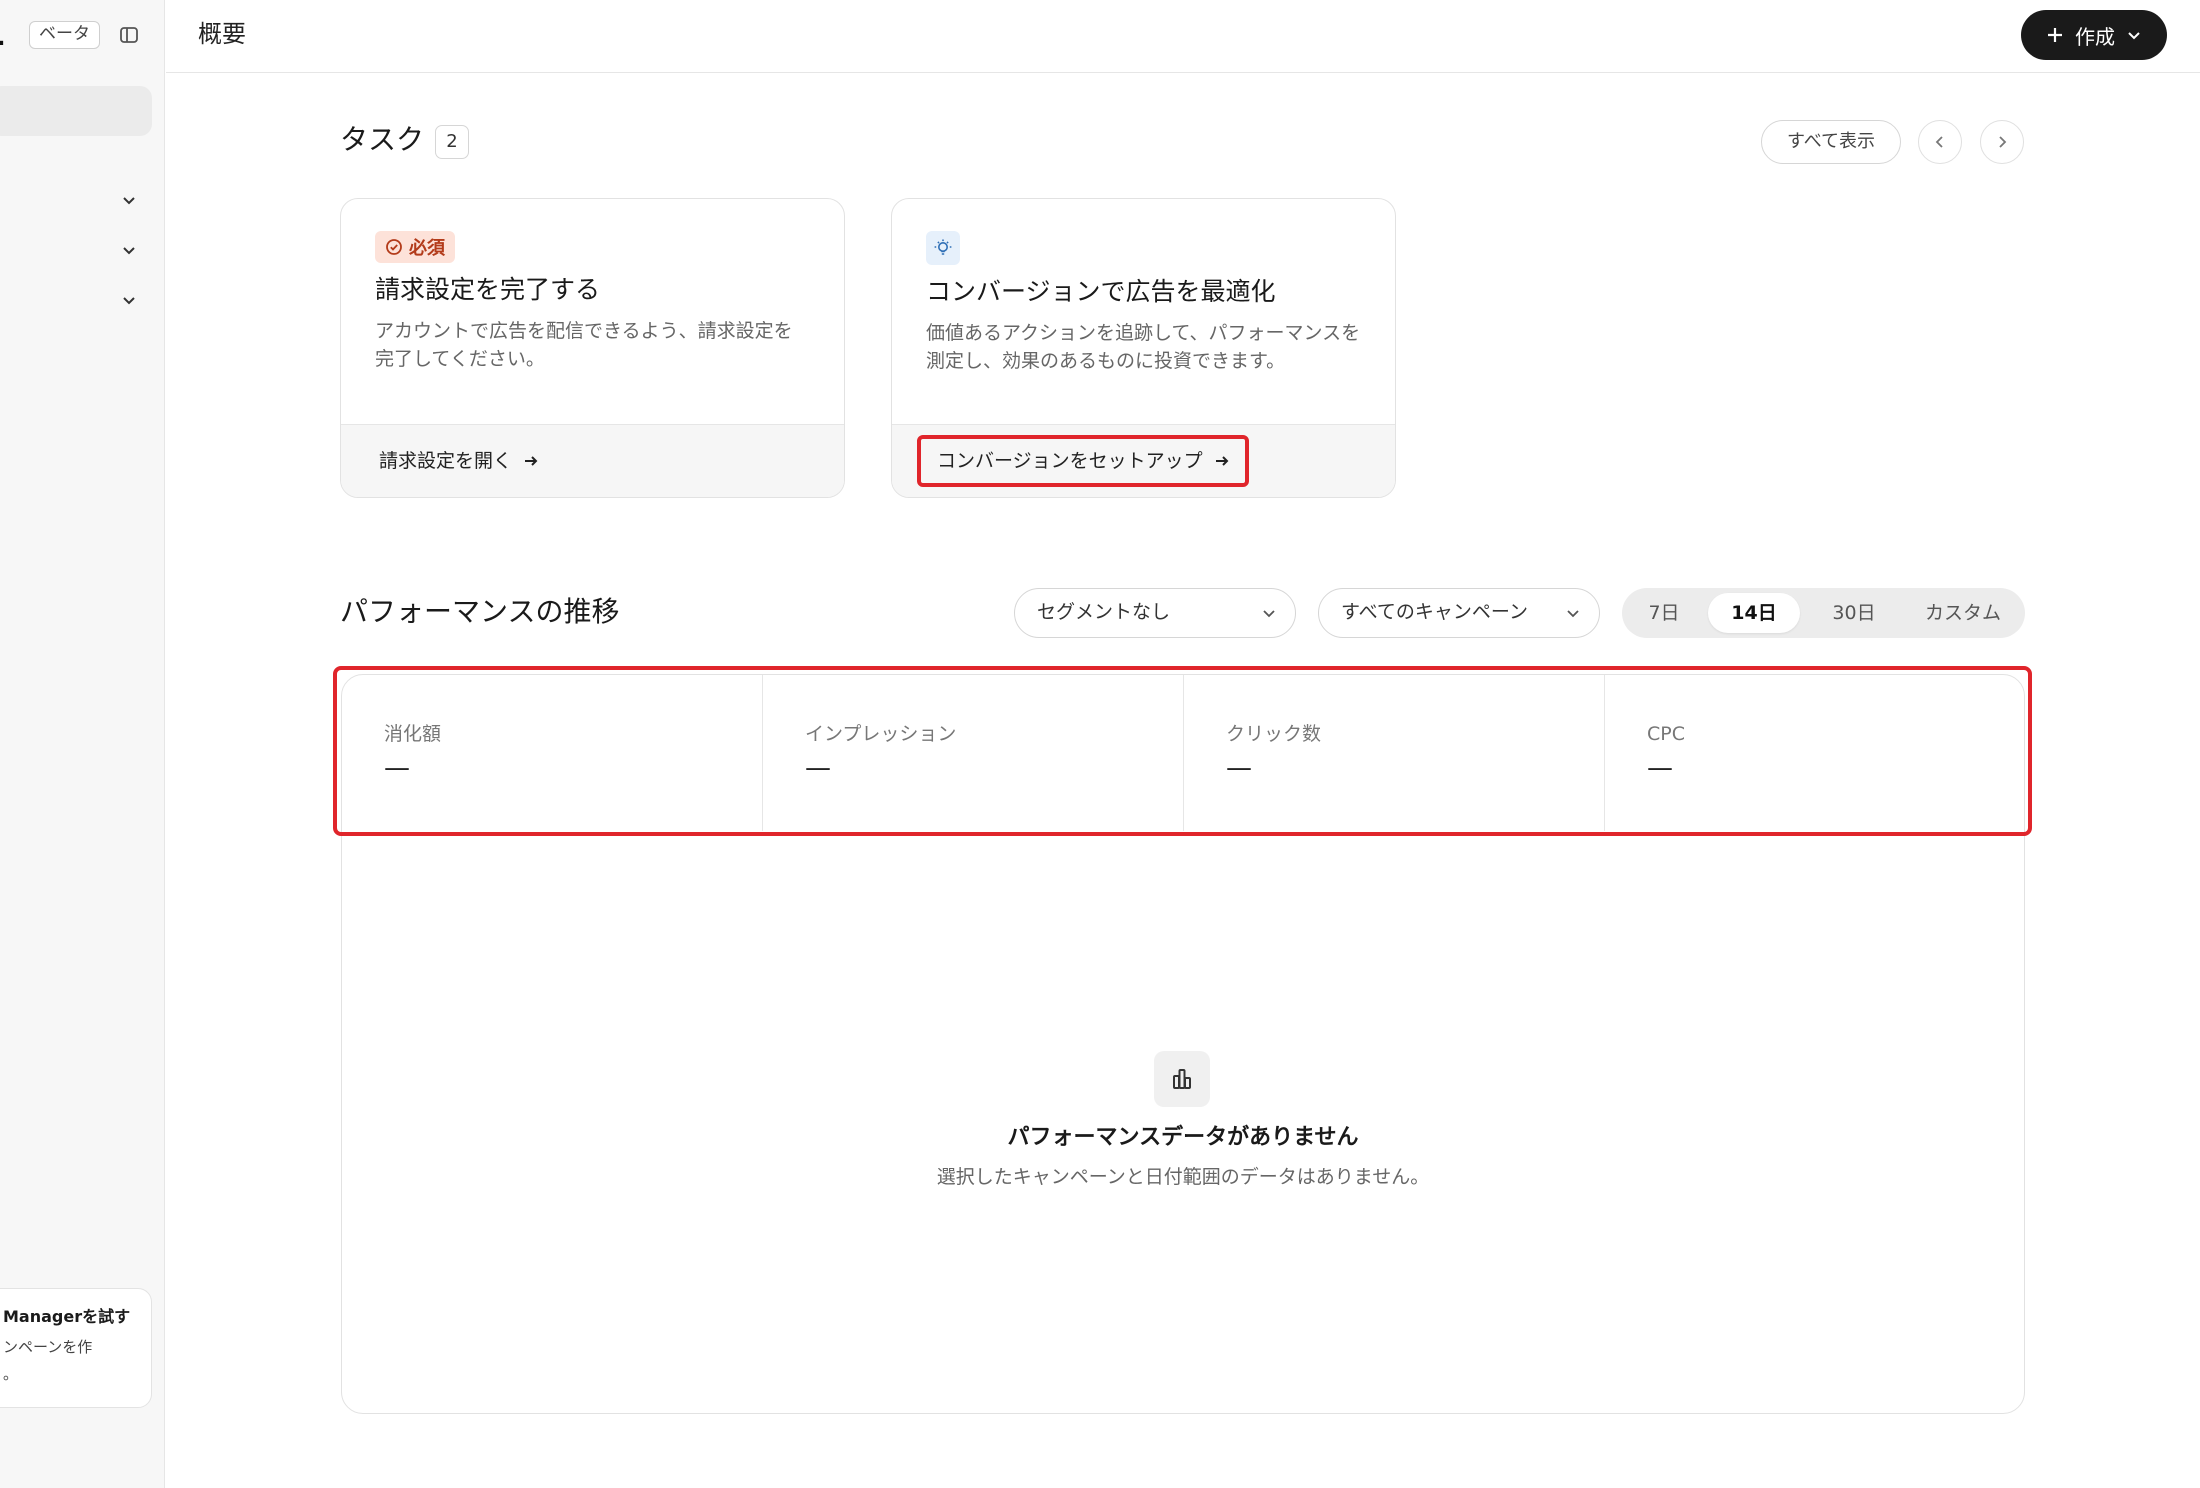  What do you see at coordinates (1664, 613) in the screenshot?
I see `range-7d: 7日` at bounding box center [1664, 613].